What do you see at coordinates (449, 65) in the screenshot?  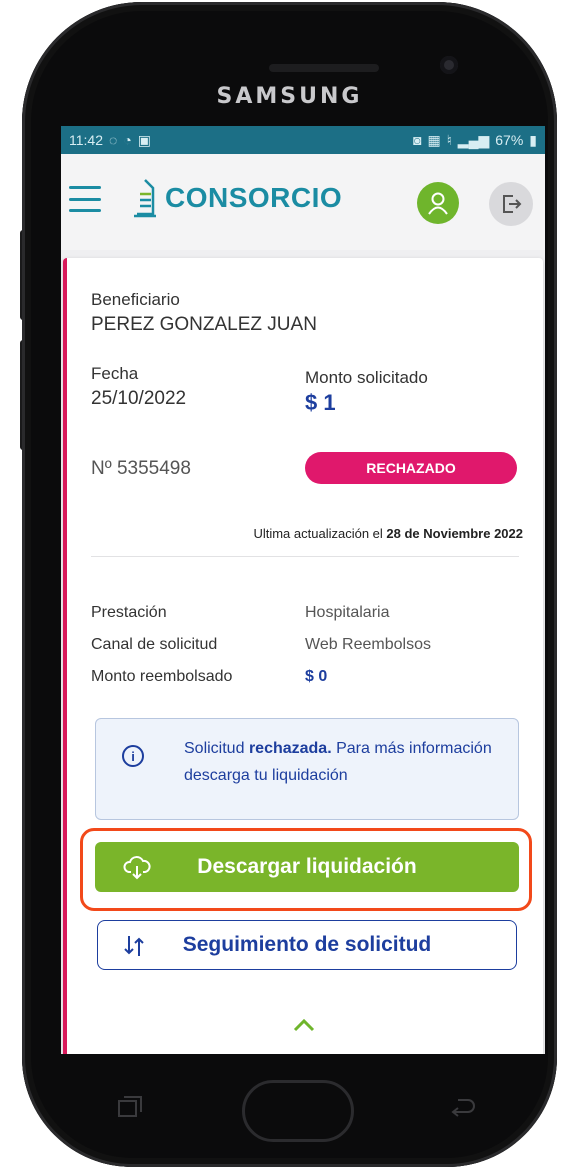 I see `front-camera` at bounding box center [449, 65].